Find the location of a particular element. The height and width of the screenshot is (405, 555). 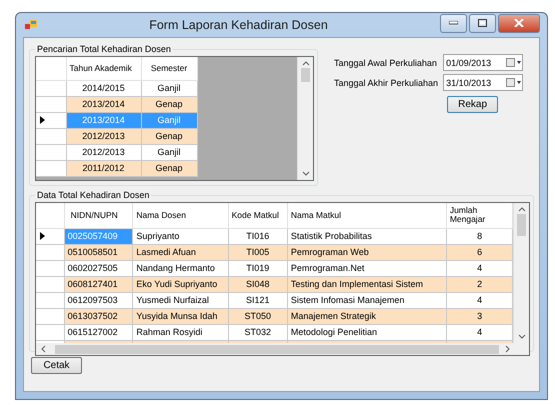

column-header: Nama Matkul is located at coordinates (366, 215).